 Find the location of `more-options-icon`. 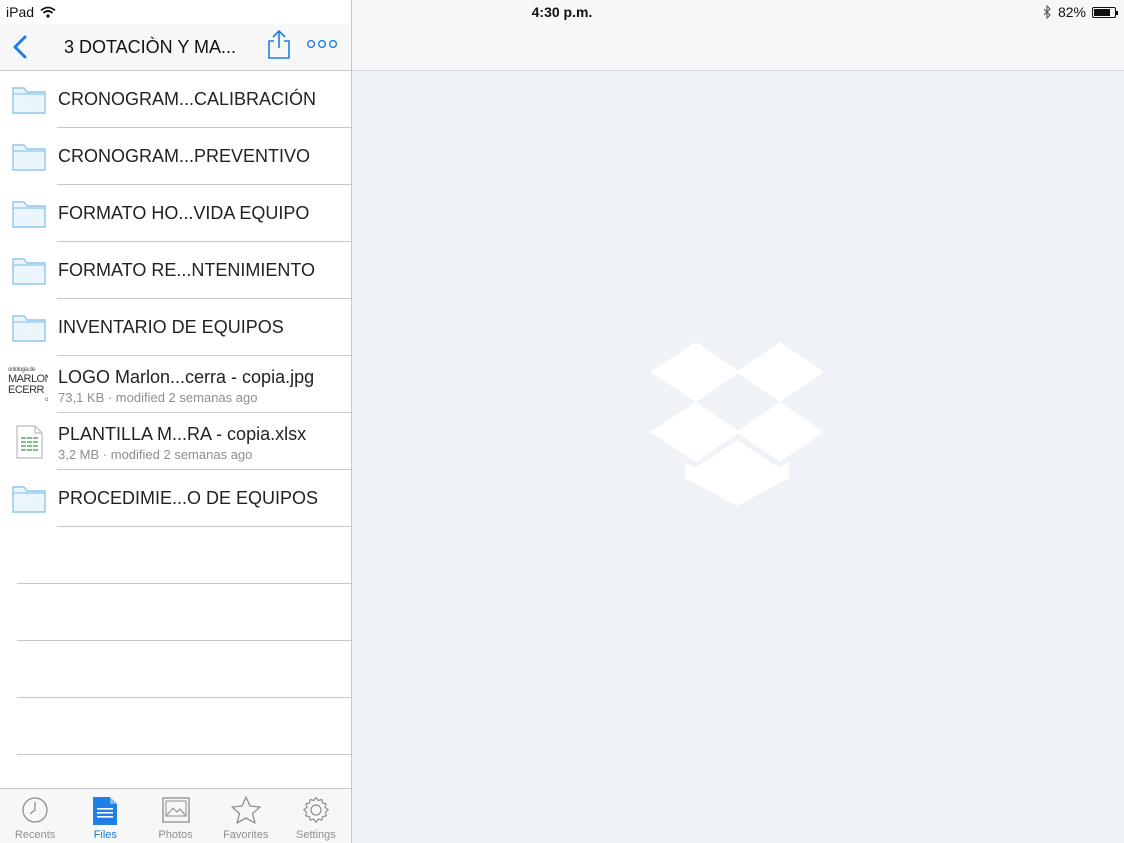

more-options-icon is located at coordinates (322, 44).